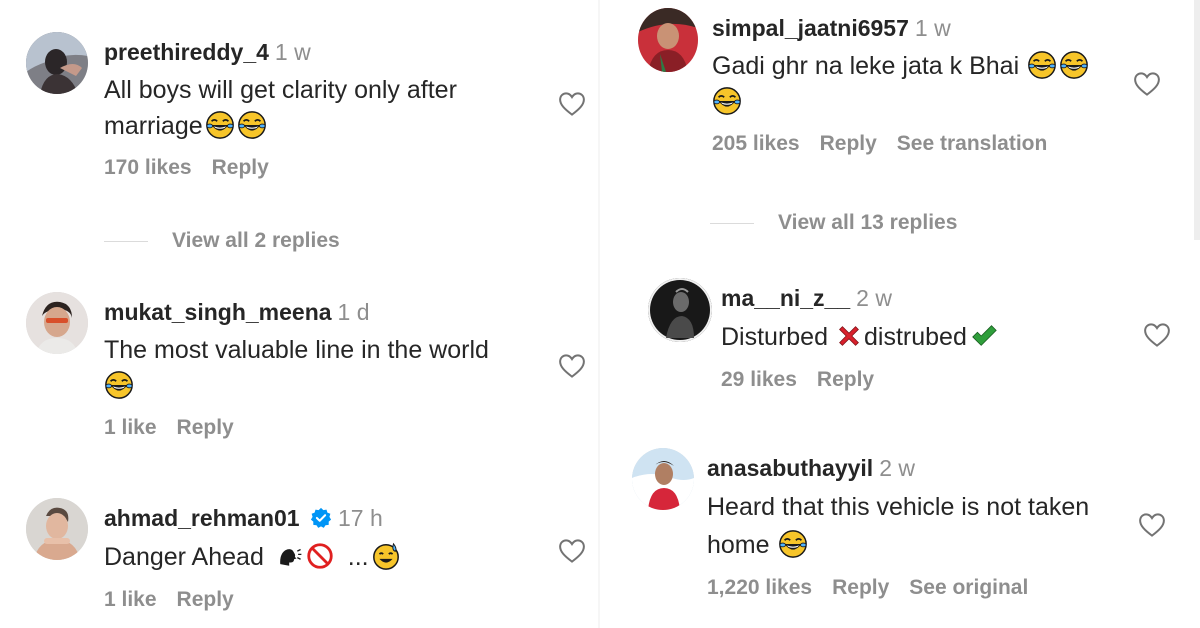 This screenshot has width=1200, height=628. I want to click on likes-count: 170 likes, so click(148, 167).